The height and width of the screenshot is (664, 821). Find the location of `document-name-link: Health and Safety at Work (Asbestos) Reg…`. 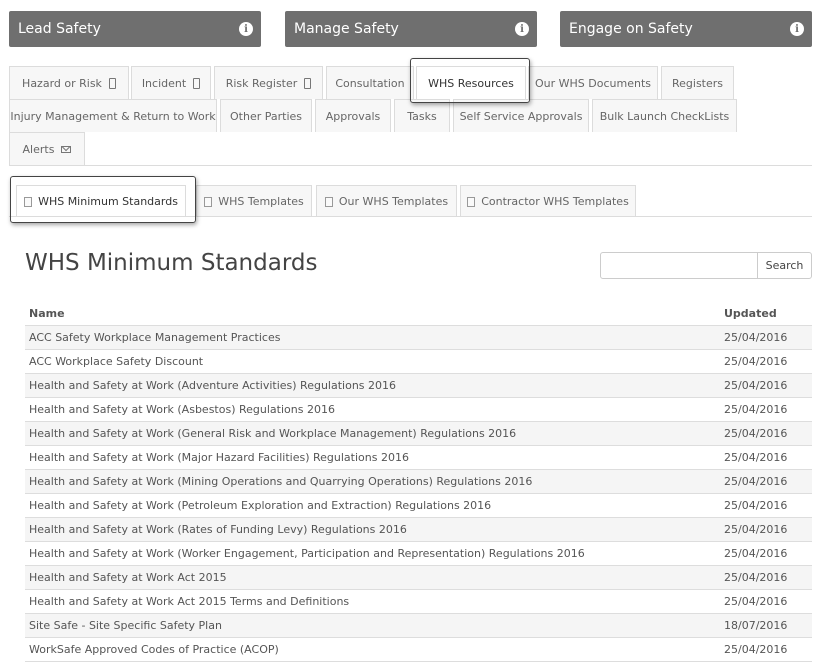

document-name-link: Health and Safety at Work (Asbestos) Reg… is located at coordinates (374, 409).